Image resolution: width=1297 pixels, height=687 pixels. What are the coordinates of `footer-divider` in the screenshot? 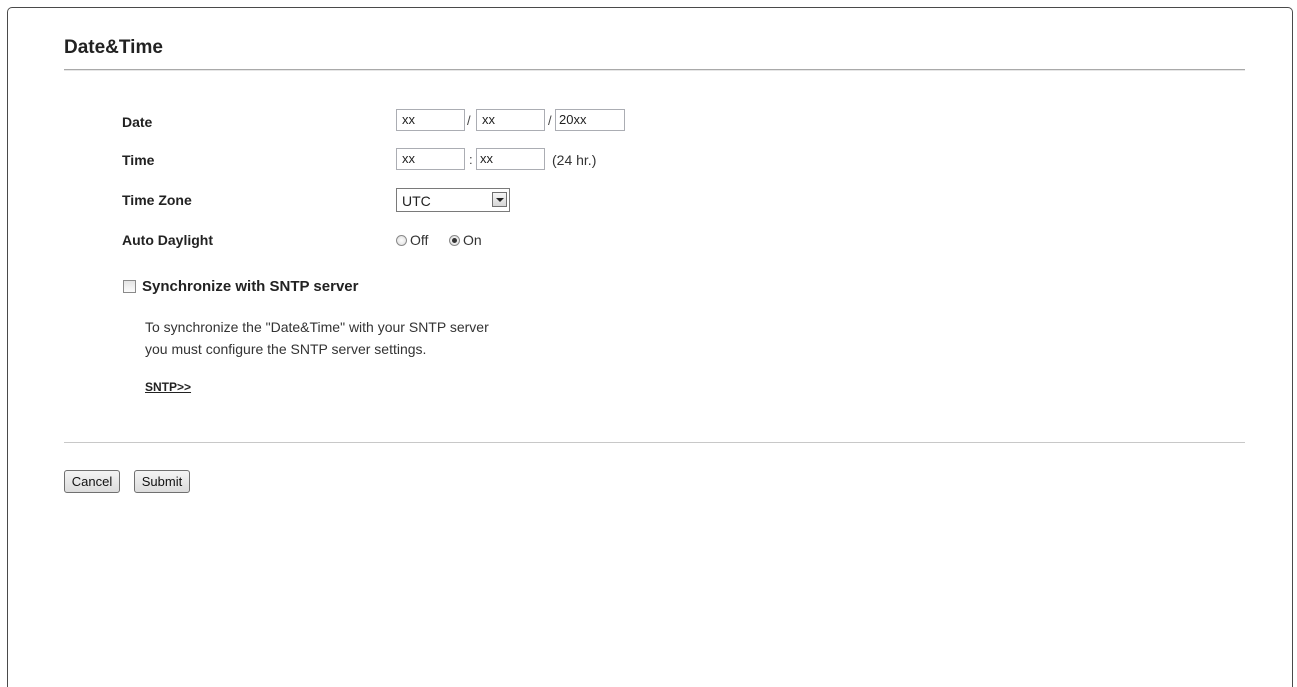 It's located at (654, 442).